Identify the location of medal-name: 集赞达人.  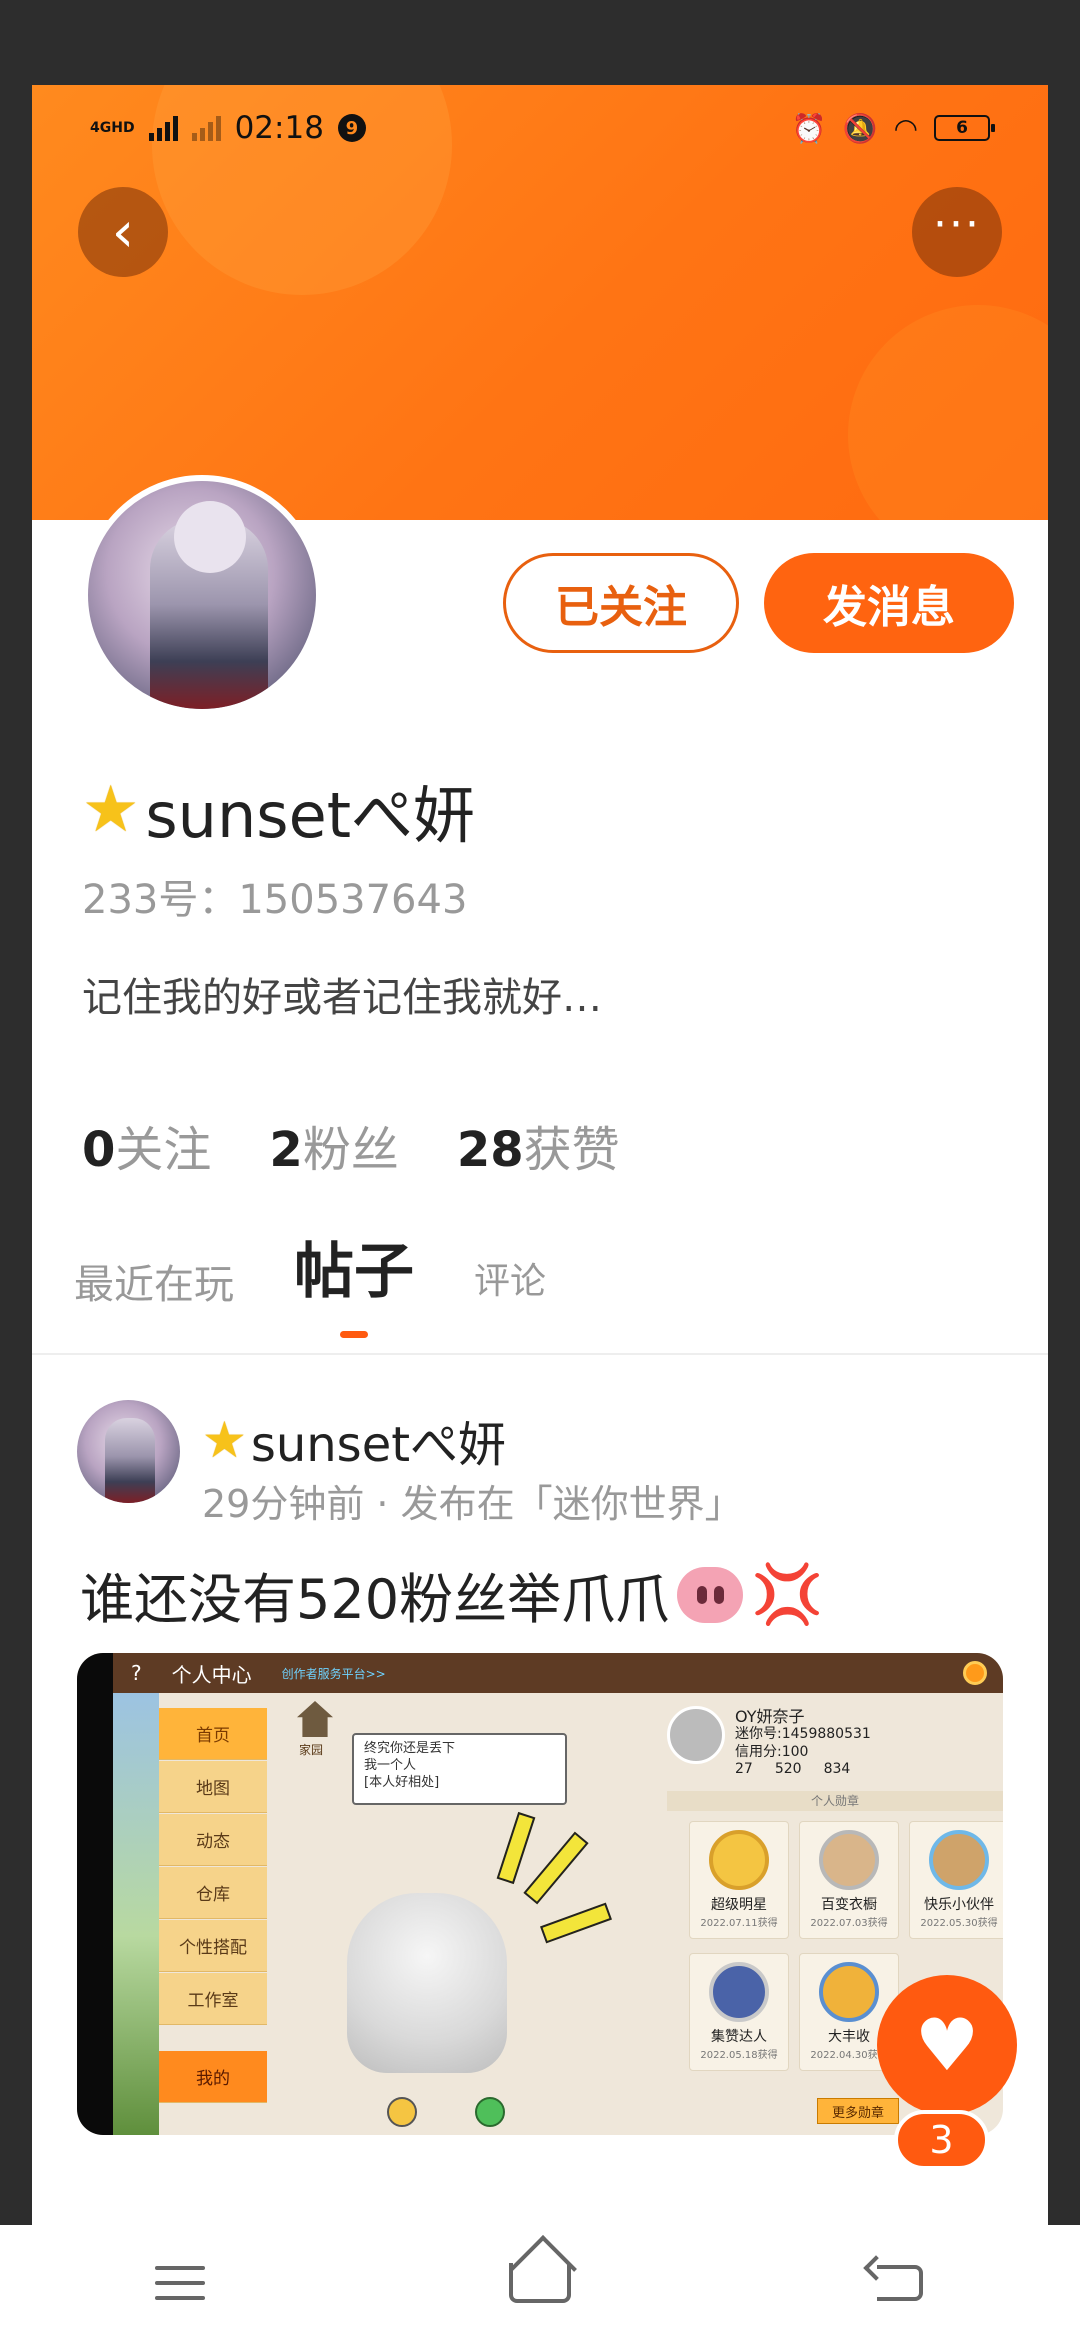
(739, 2037).